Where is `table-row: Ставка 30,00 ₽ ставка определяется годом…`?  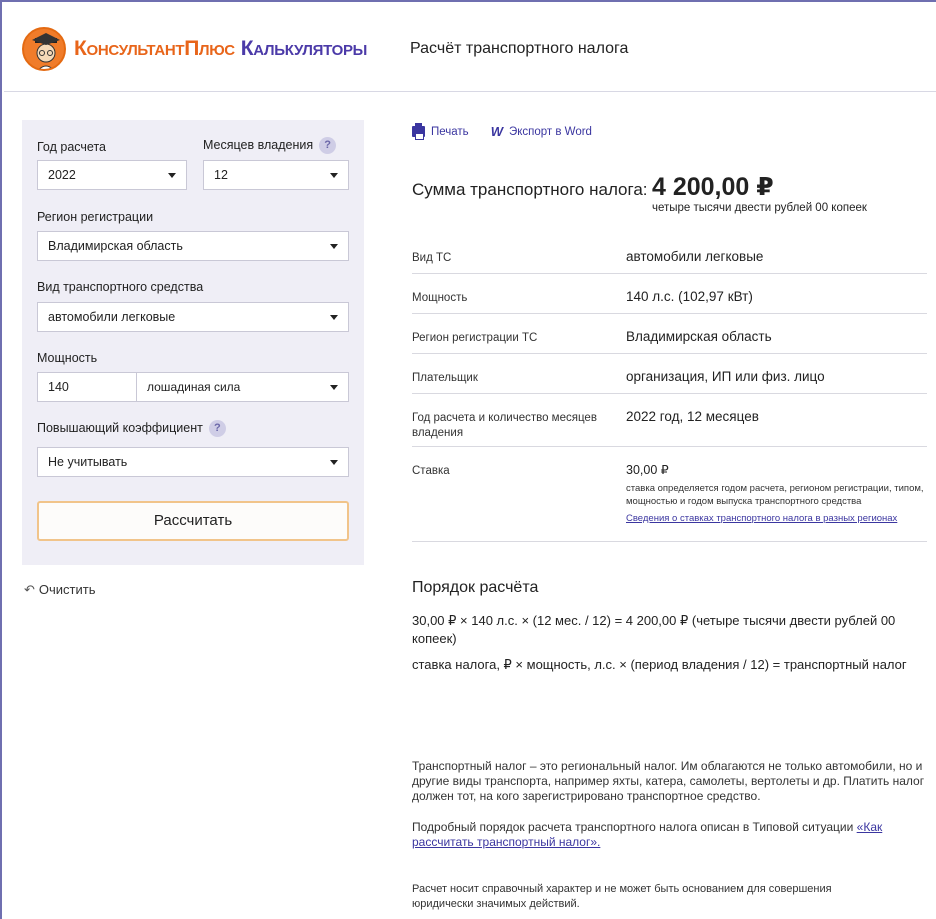
table-row: Ставка 30,00 ₽ ставка определяется годом… is located at coordinates (669, 494).